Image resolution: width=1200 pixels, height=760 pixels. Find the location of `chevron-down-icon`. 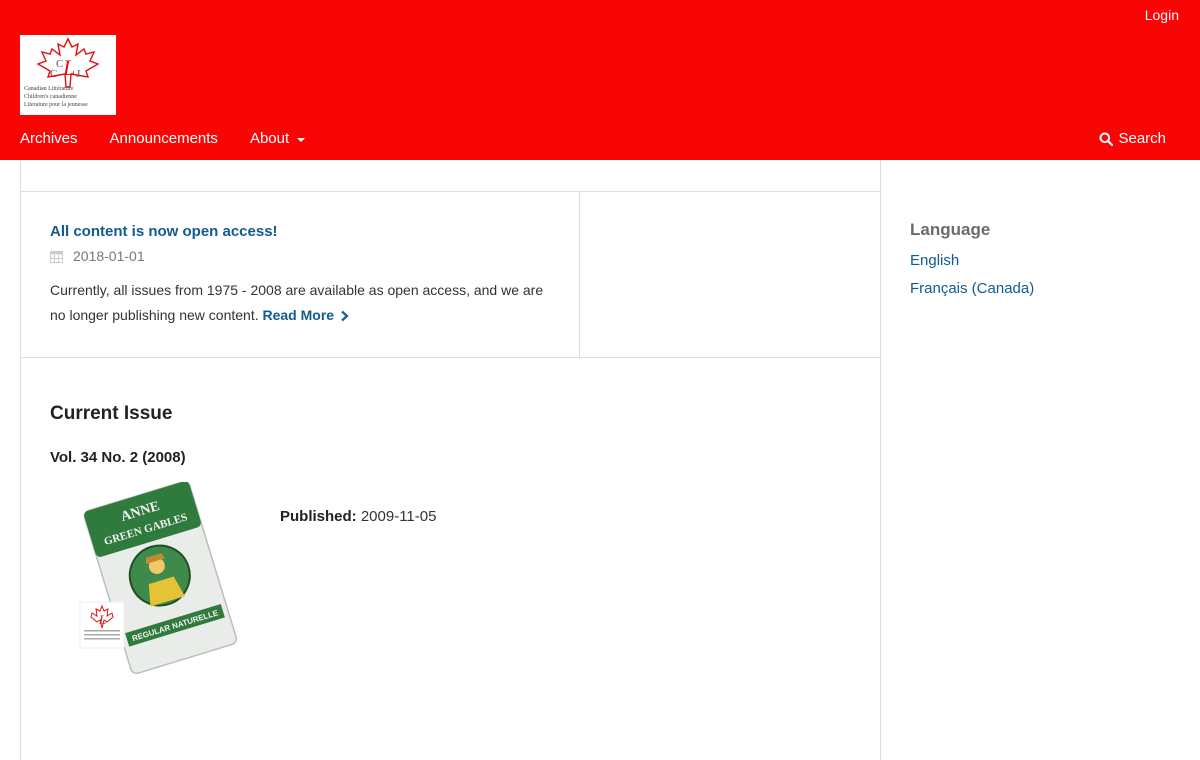

chevron-down-icon is located at coordinates (301, 139).